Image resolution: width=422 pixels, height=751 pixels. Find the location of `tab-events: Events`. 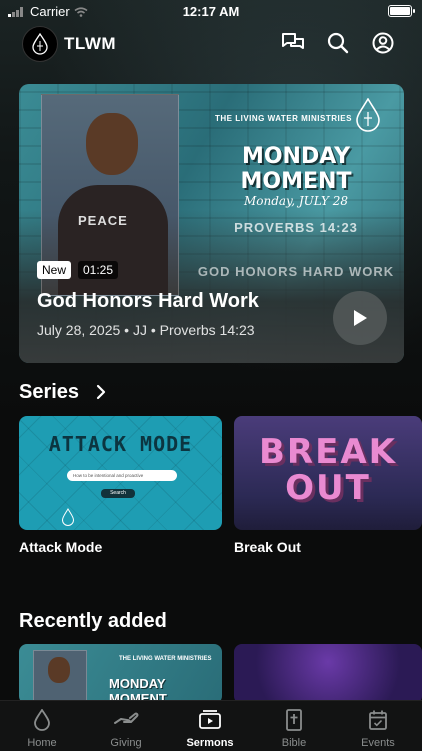

tab-events: Events is located at coordinates (378, 726).